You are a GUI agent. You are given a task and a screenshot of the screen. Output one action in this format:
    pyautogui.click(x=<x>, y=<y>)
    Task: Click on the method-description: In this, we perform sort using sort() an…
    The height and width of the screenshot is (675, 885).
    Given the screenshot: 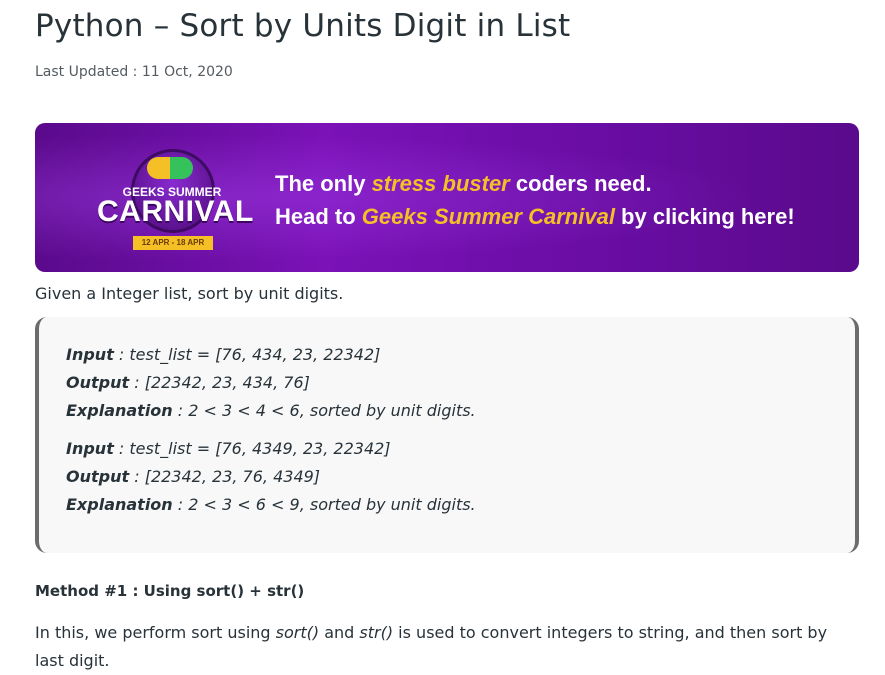 What is the action you would take?
    pyautogui.click(x=431, y=646)
    